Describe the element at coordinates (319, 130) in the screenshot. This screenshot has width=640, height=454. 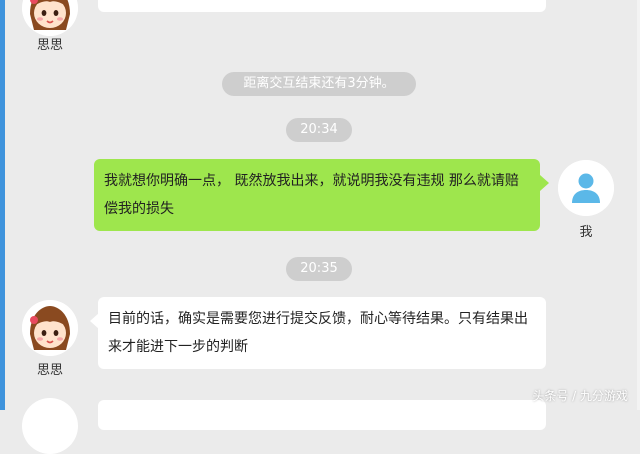
I see `timestamp-label: 20:34` at that location.